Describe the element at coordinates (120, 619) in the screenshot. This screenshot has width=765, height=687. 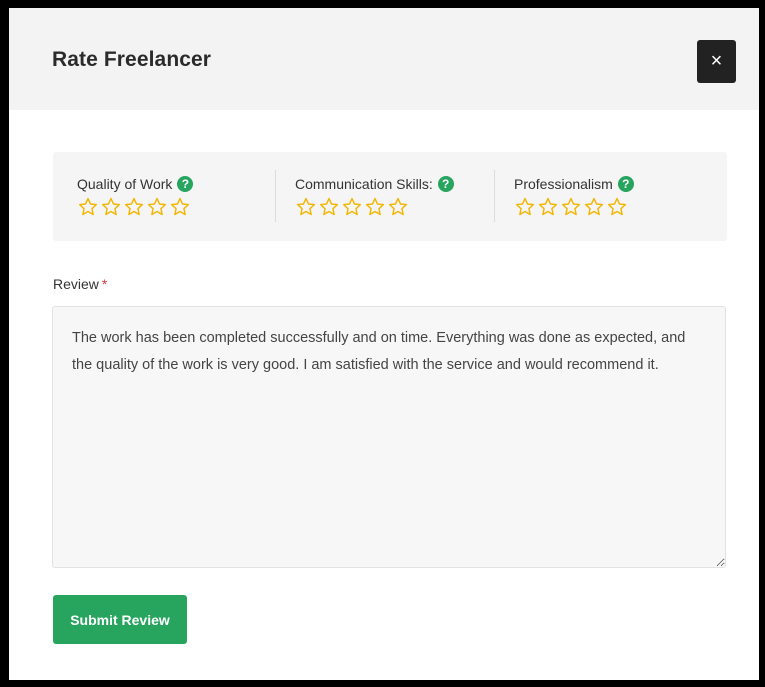
I see `submit-review-button: Submit Review` at that location.